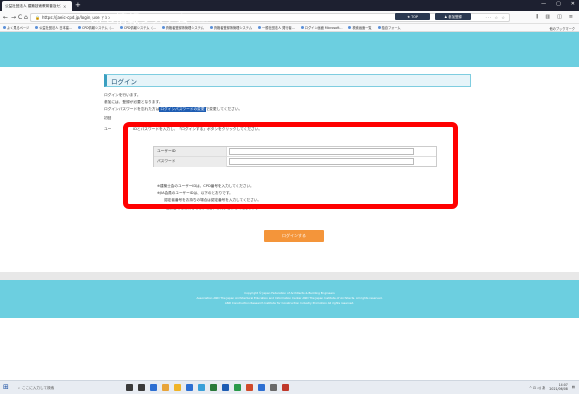 The width and height of the screenshot is (579, 394). What do you see at coordinates (547, 17) in the screenshot?
I see `sidebar-icon: ▥` at bounding box center [547, 17].